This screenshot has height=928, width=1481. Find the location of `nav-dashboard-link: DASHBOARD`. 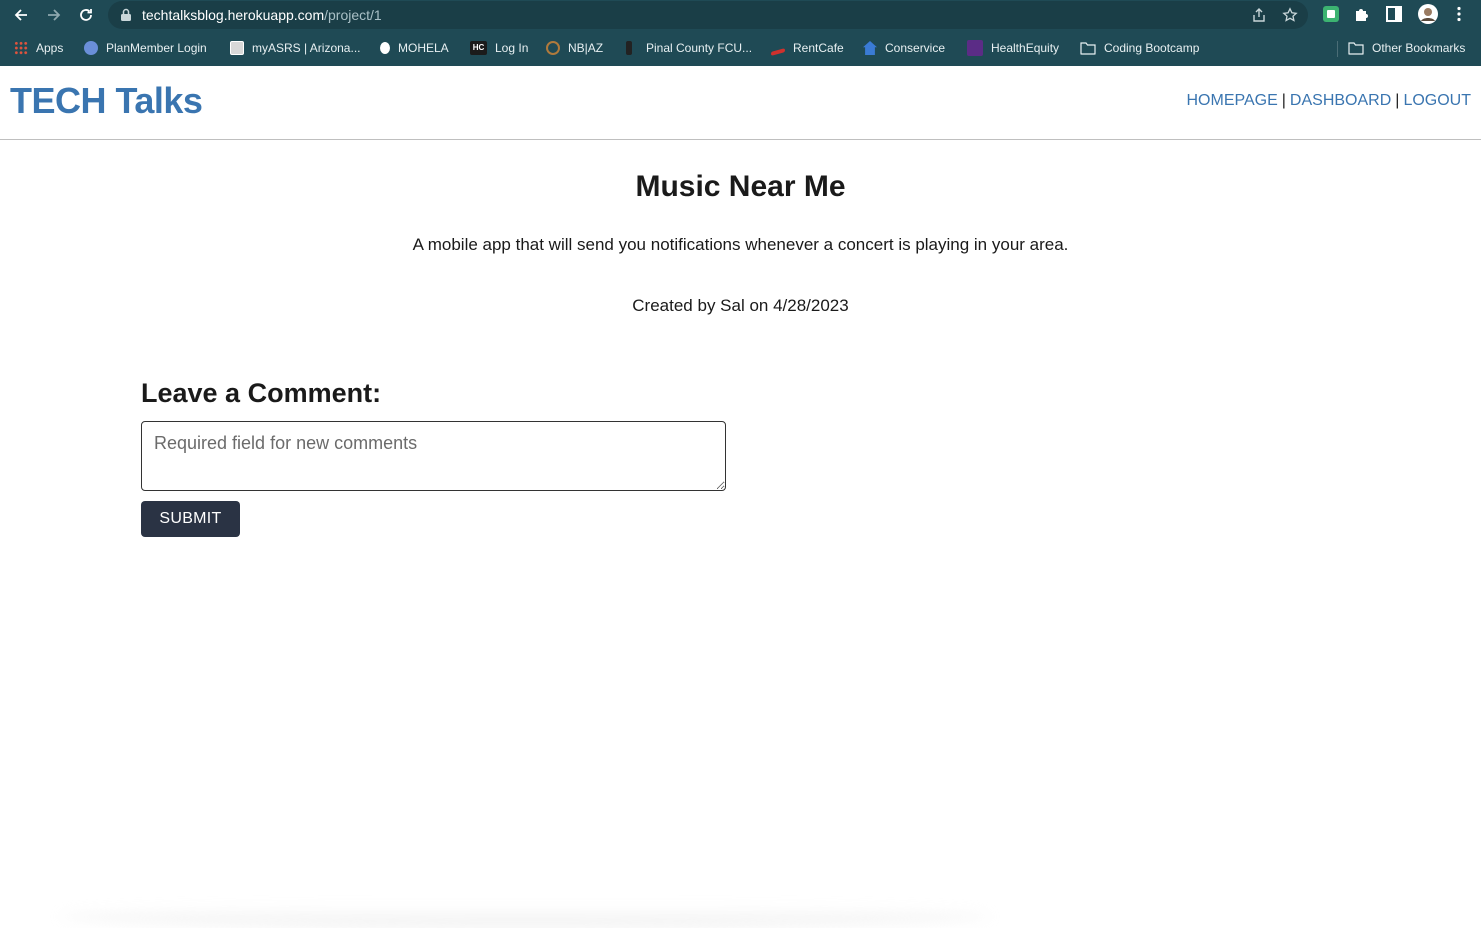

nav-dashboard-link: DASHBOARD is located at coordinates (1340, 101).